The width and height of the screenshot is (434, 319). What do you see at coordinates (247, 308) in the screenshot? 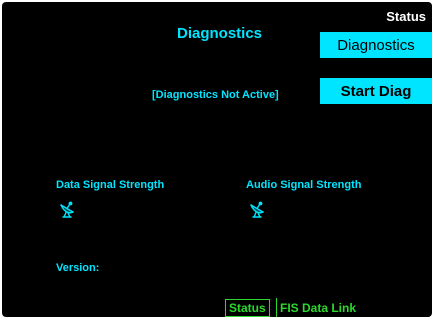
I see `status-page-button: Status` at bounding box center [247, 308].